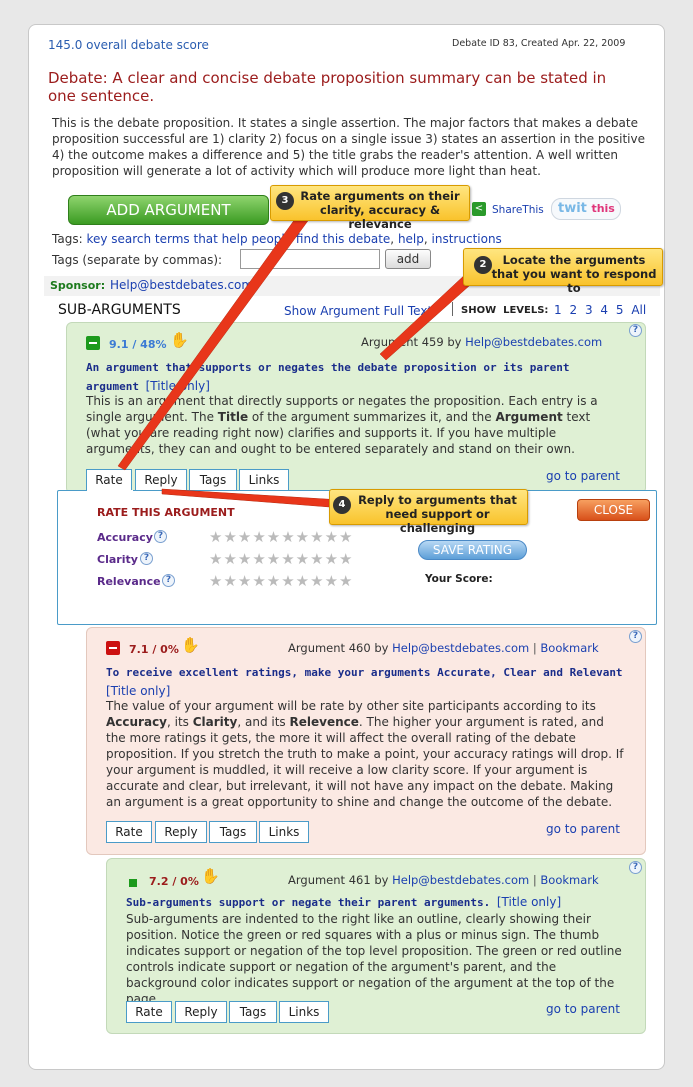 Image resolution: width=693 pixels, height=1087 pixels. What do you see at coordinates (252, 498) in the screenshot?
I see `arrow-to-reply-tab` at bounding box center [252, 498].